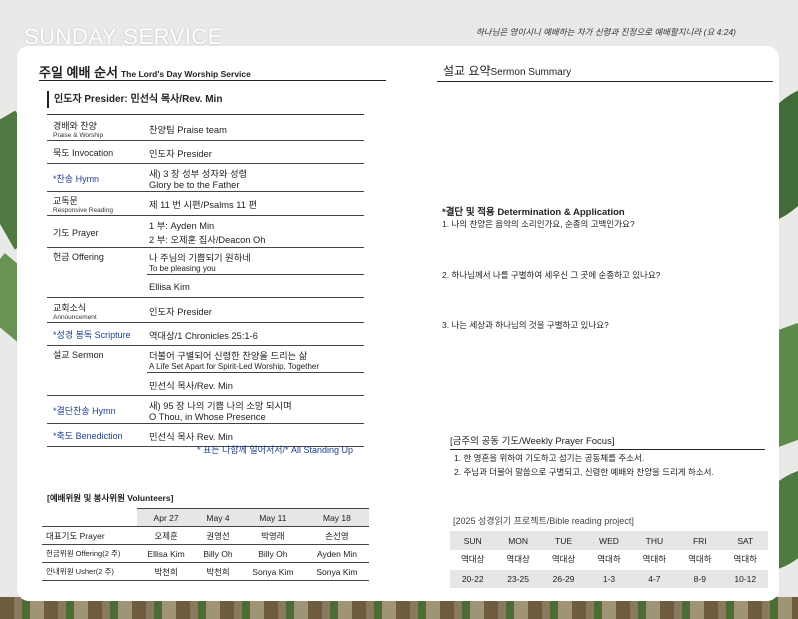  What do you see at coordinates (207, 417) in the screenshot?
I see `order-value-text: O Thou, in Whose Presence` at bounding box center [207, 417].